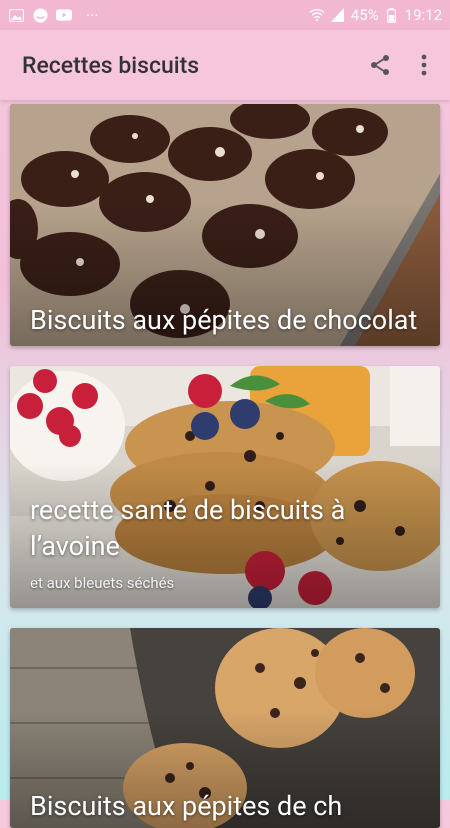  Describe the element at coordinates (16, 15) in the screenshot. I see `gallery-icon` at that location.